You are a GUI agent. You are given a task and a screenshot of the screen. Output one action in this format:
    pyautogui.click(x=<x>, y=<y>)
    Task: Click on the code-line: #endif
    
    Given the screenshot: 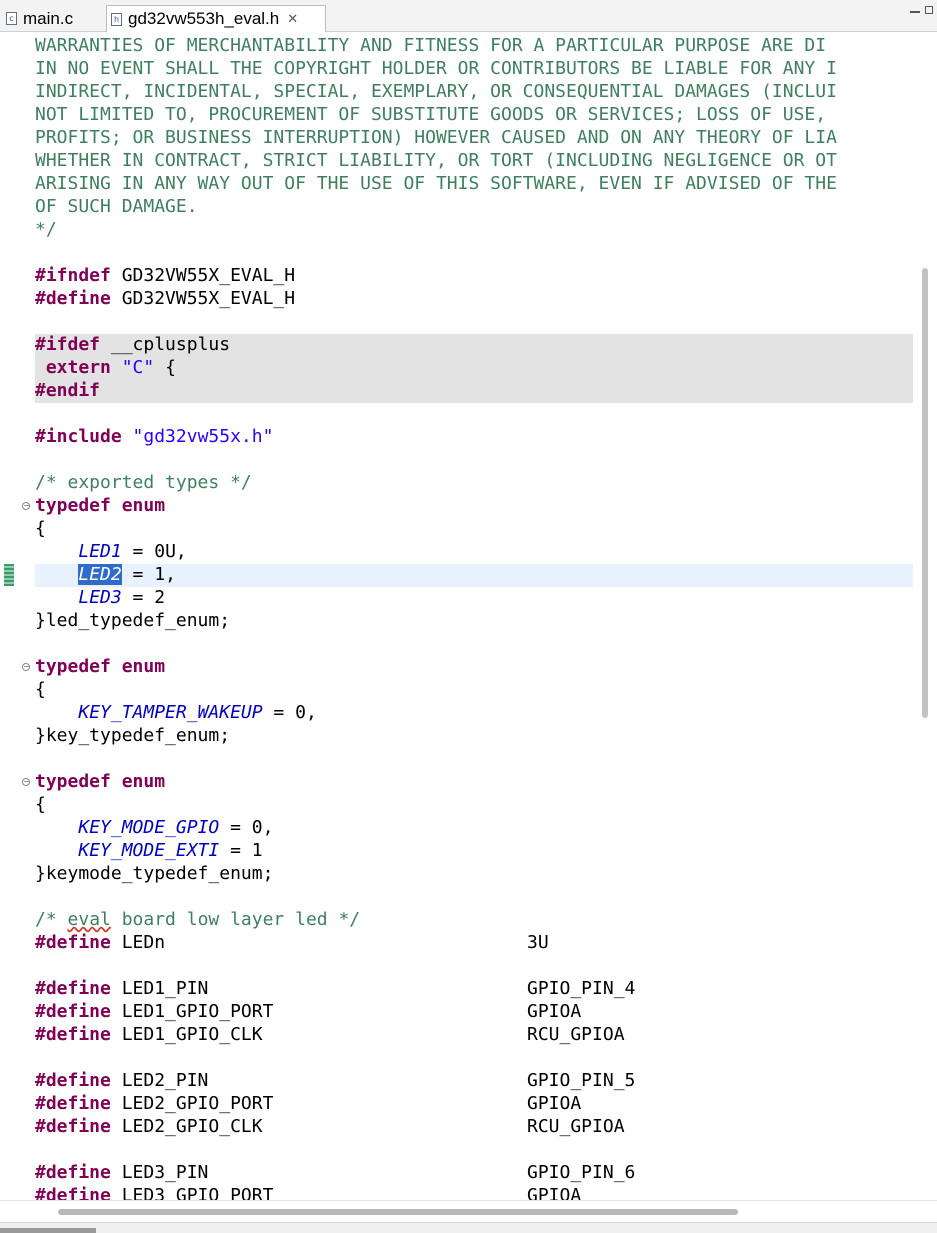 What is the action you would take?
    pyautogui.click(x=474, y=390)
    